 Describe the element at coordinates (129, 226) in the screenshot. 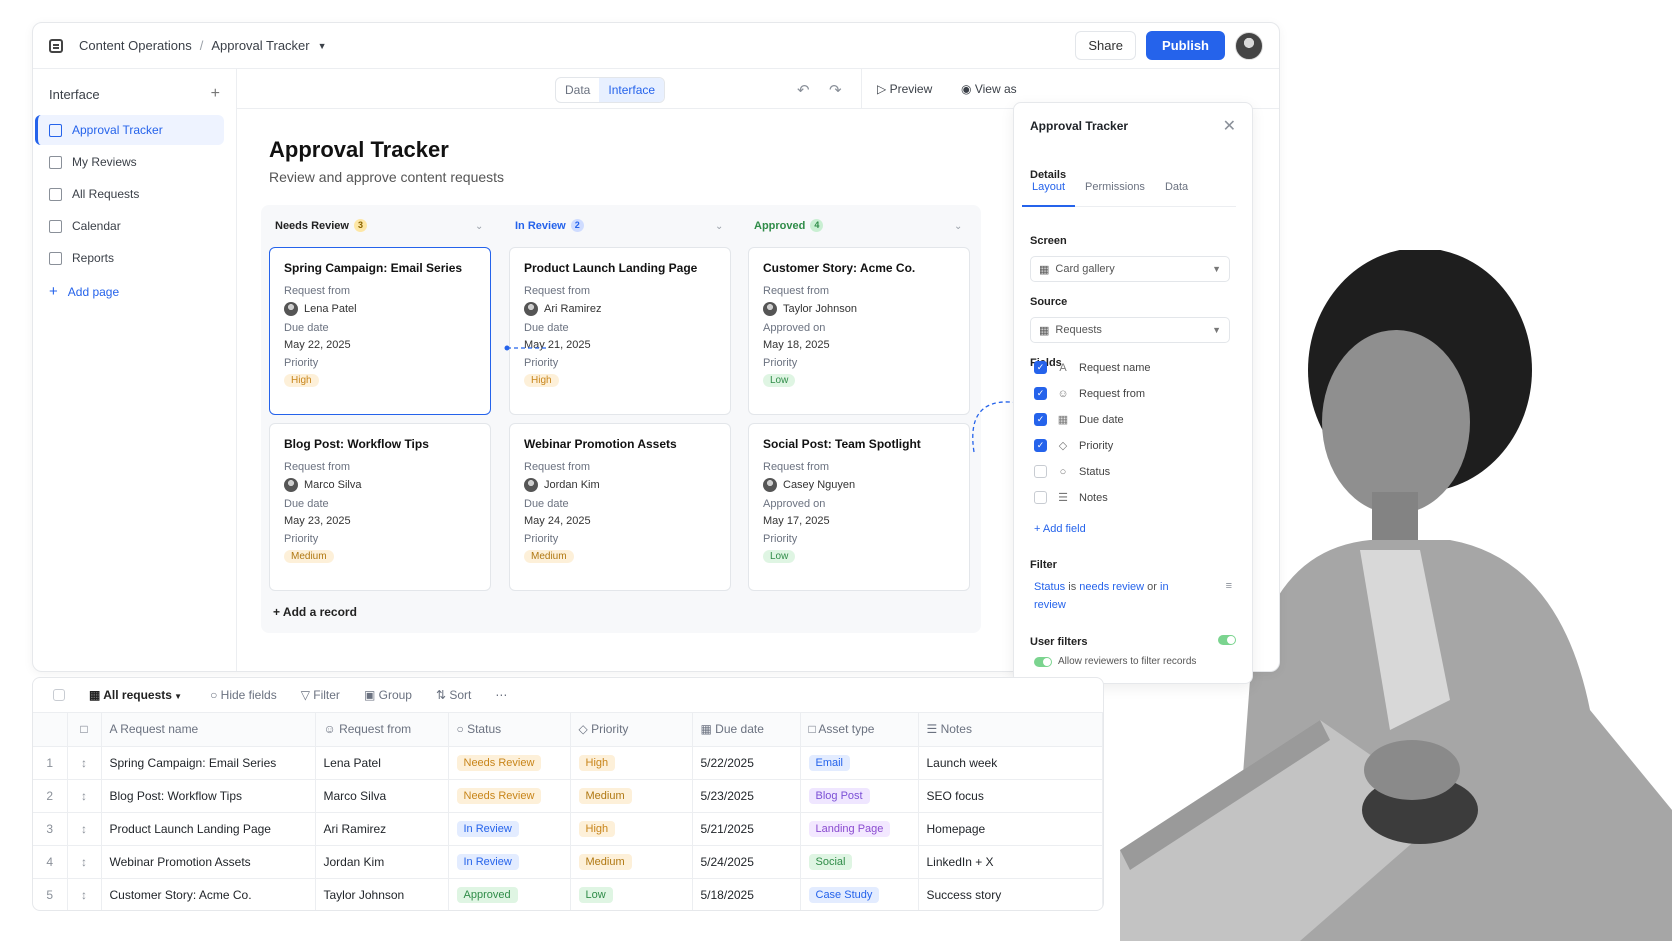

I see `sidebar-item-calendar: Calendar` at that location.